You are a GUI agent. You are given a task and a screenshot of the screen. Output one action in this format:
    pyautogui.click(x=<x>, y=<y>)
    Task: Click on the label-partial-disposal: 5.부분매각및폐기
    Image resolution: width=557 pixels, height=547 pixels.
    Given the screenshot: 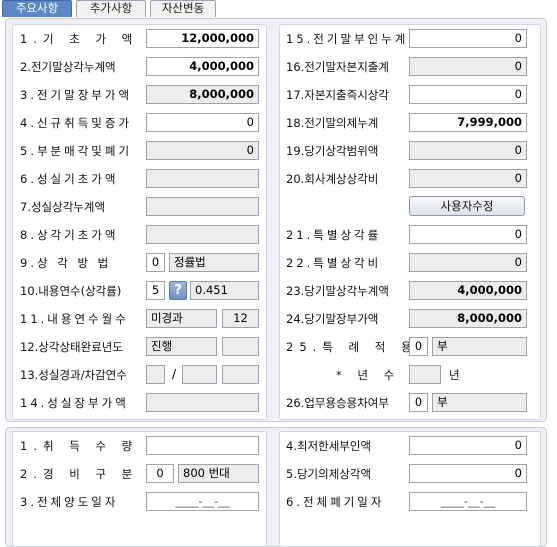 What is the action you would take?
    pyautogui.click(x=76, y=151)
    